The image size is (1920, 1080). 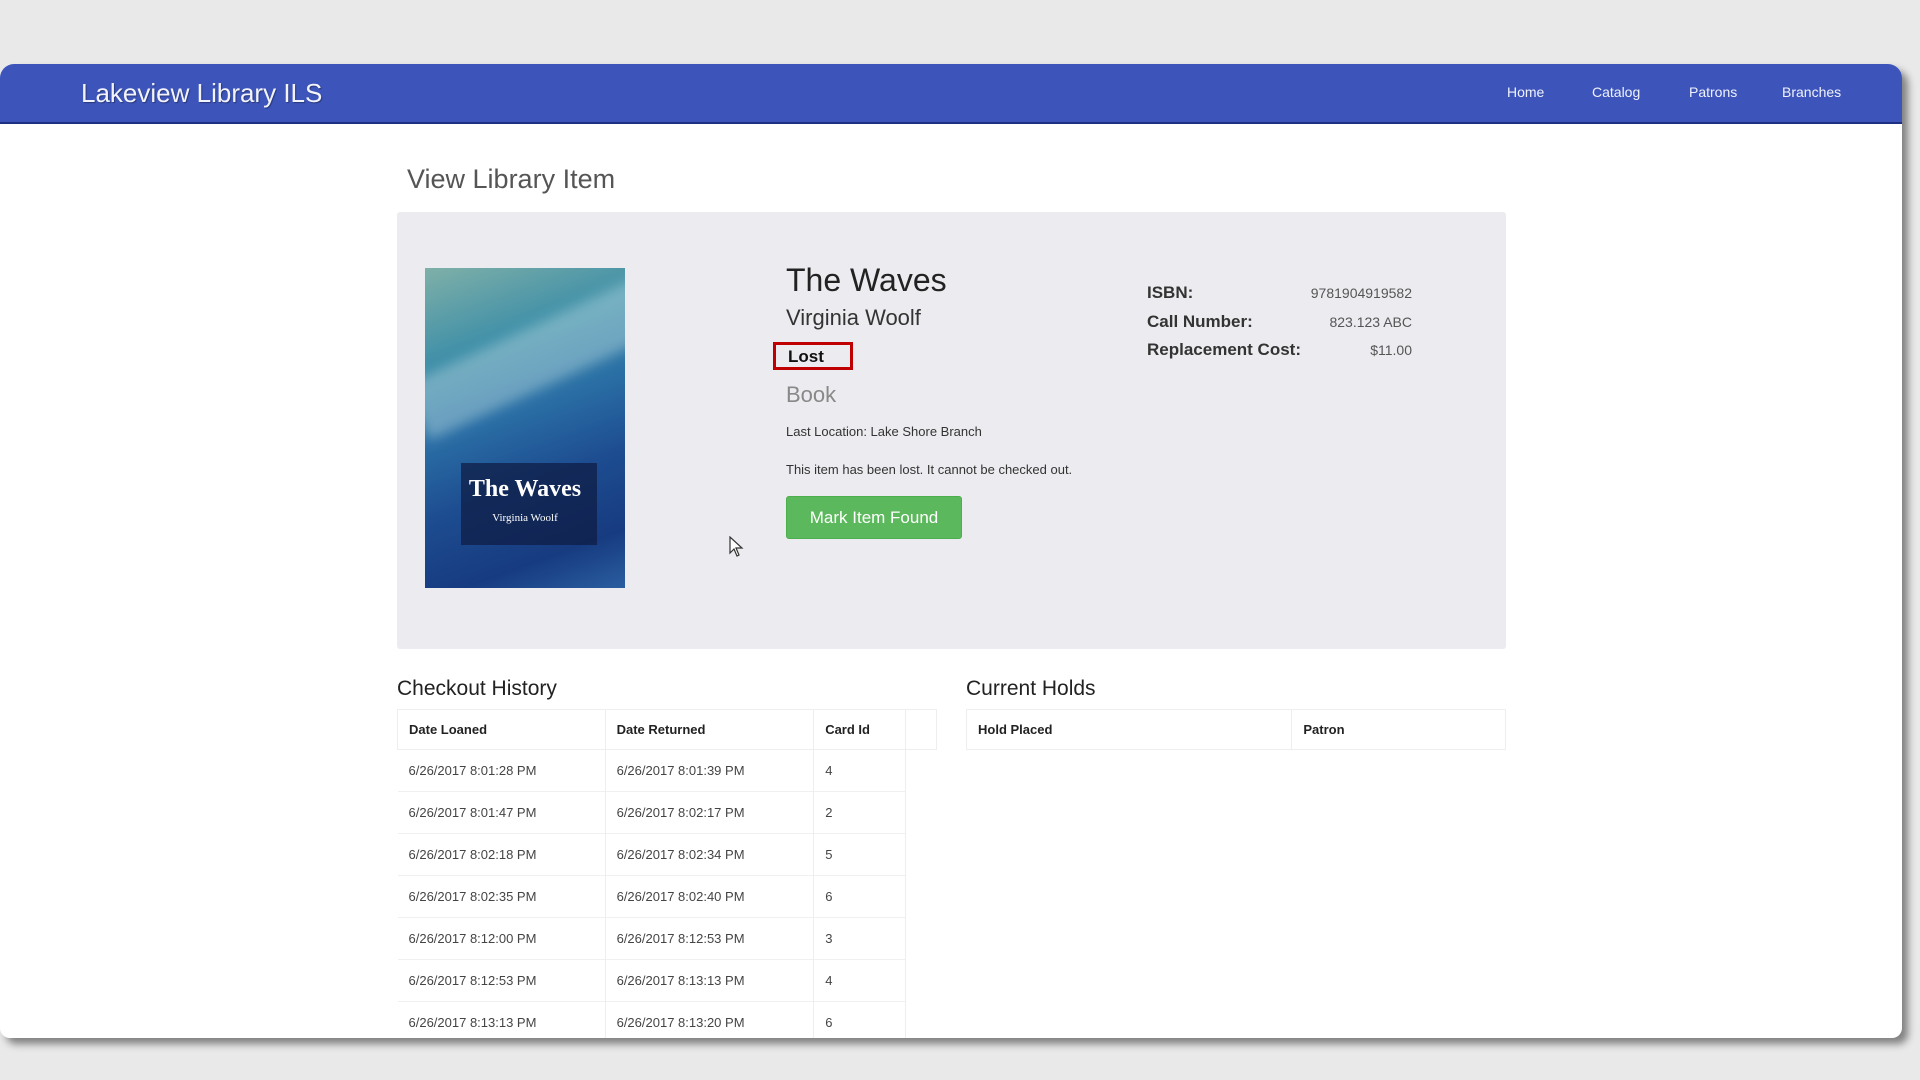 What do you see at coordinates (525, 489) in the screenshot?
I see `cover-title: The Waves` at bounding box center [525, 489].